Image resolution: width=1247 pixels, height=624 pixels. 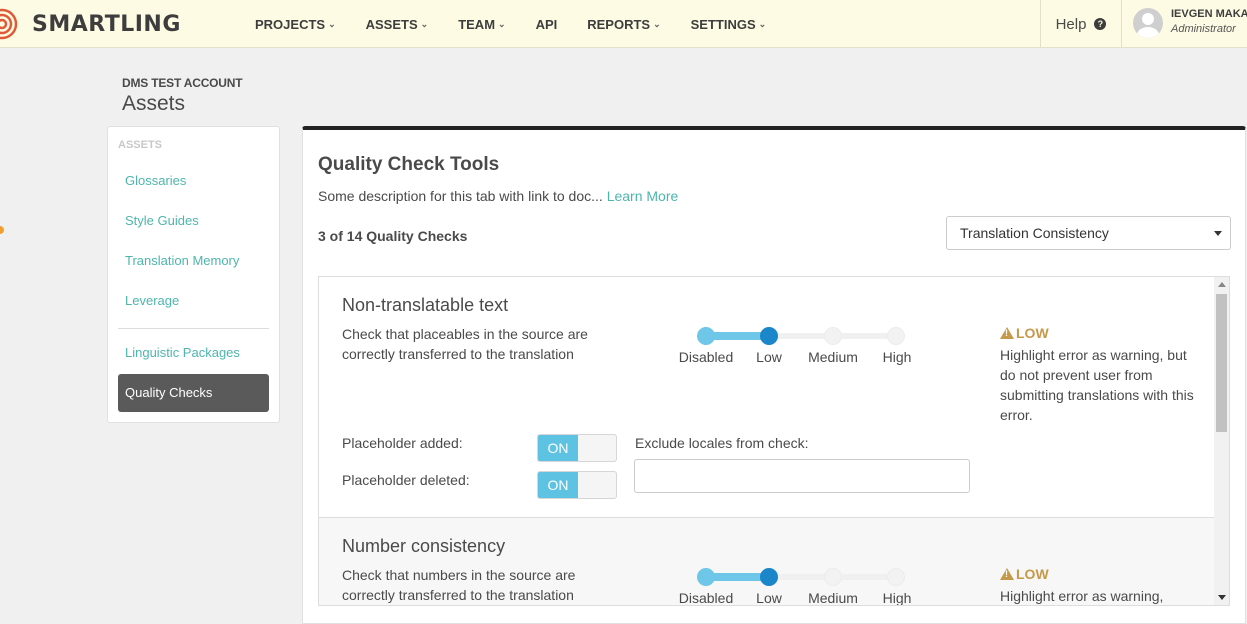 I want to click on placeholder-deleted-toggle: ON, so click(x=577, y=485).